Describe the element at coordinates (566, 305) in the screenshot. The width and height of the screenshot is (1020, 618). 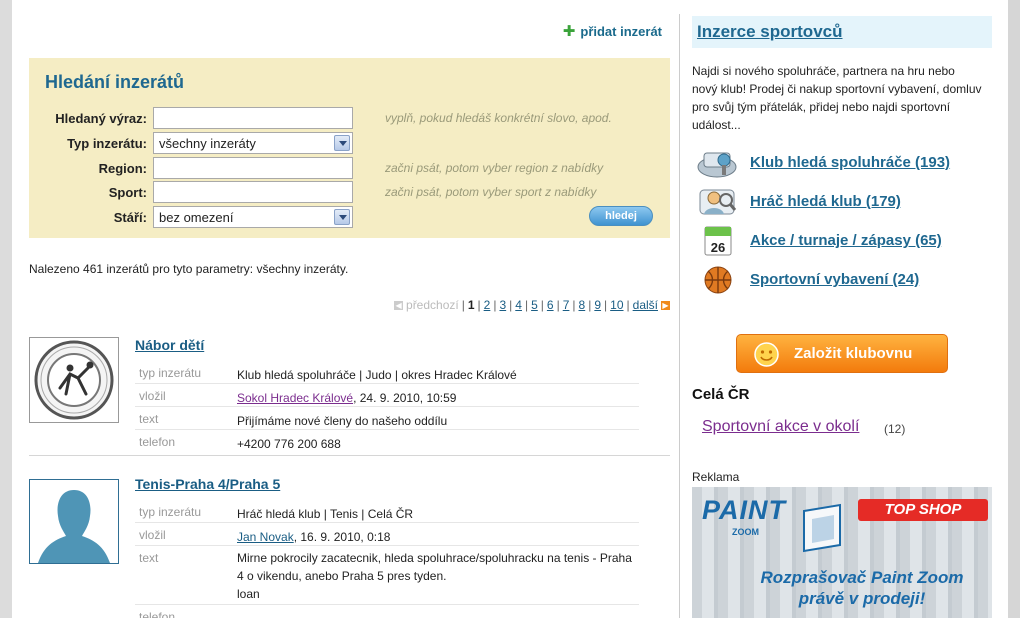
I see `pagination-page: 7` at that location.